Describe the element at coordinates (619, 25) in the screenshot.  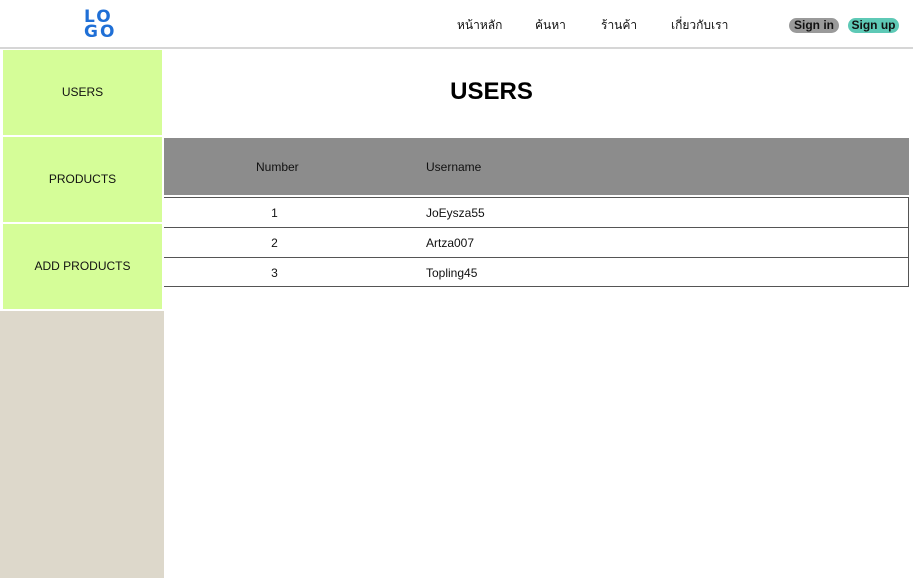
I see `nav-link-shop: ร้านค้า` at that location.